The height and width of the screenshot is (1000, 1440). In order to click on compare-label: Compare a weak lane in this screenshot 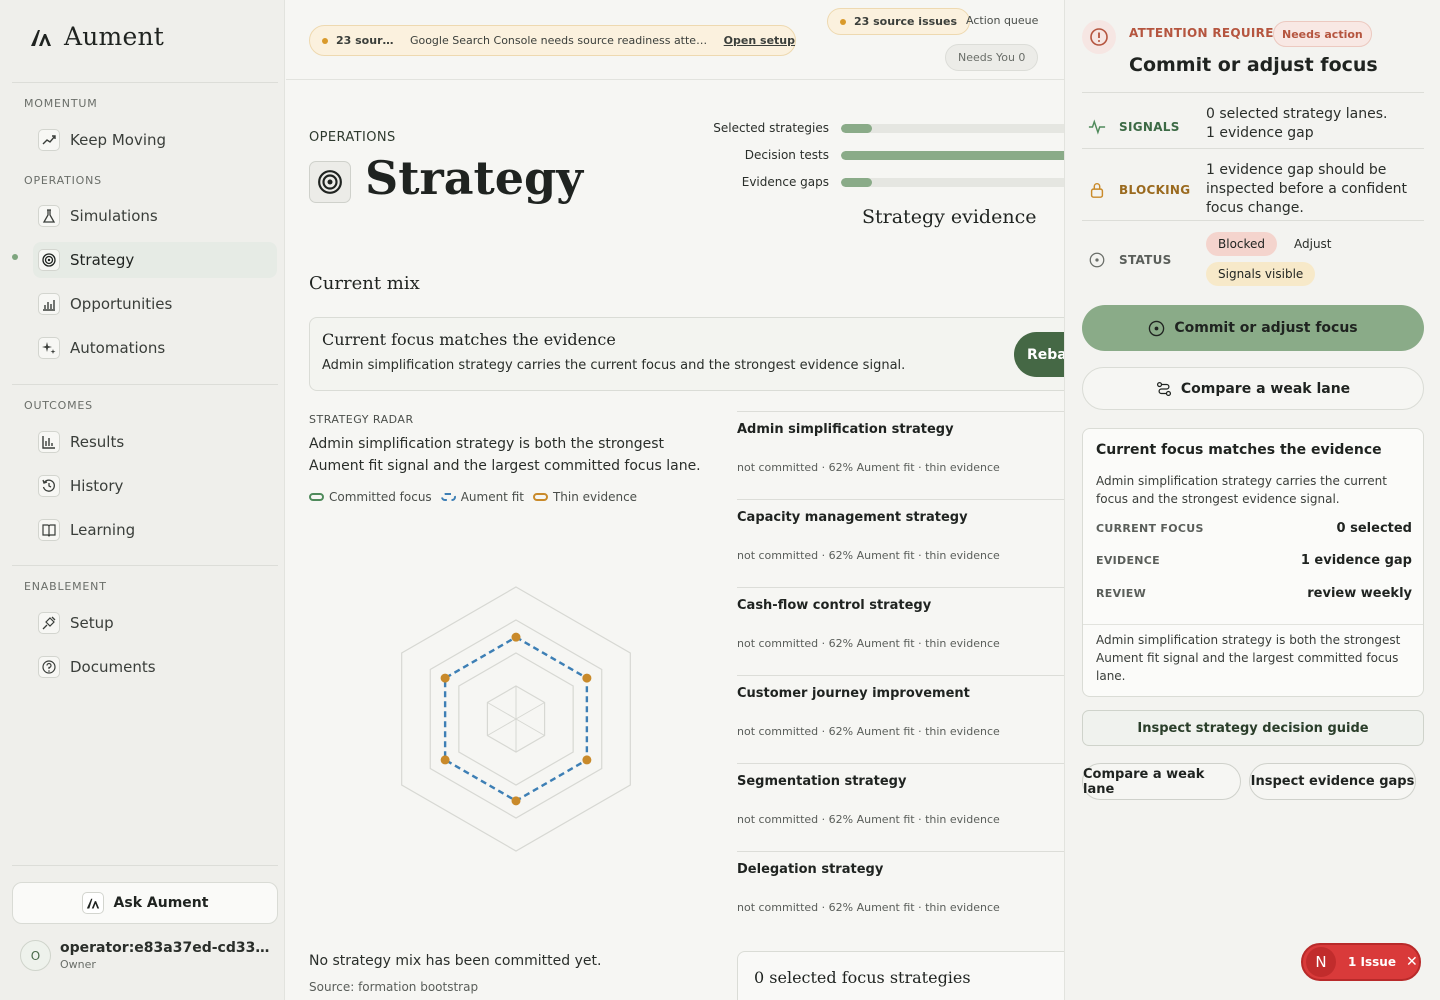, I will do `click(1265, 388)`.